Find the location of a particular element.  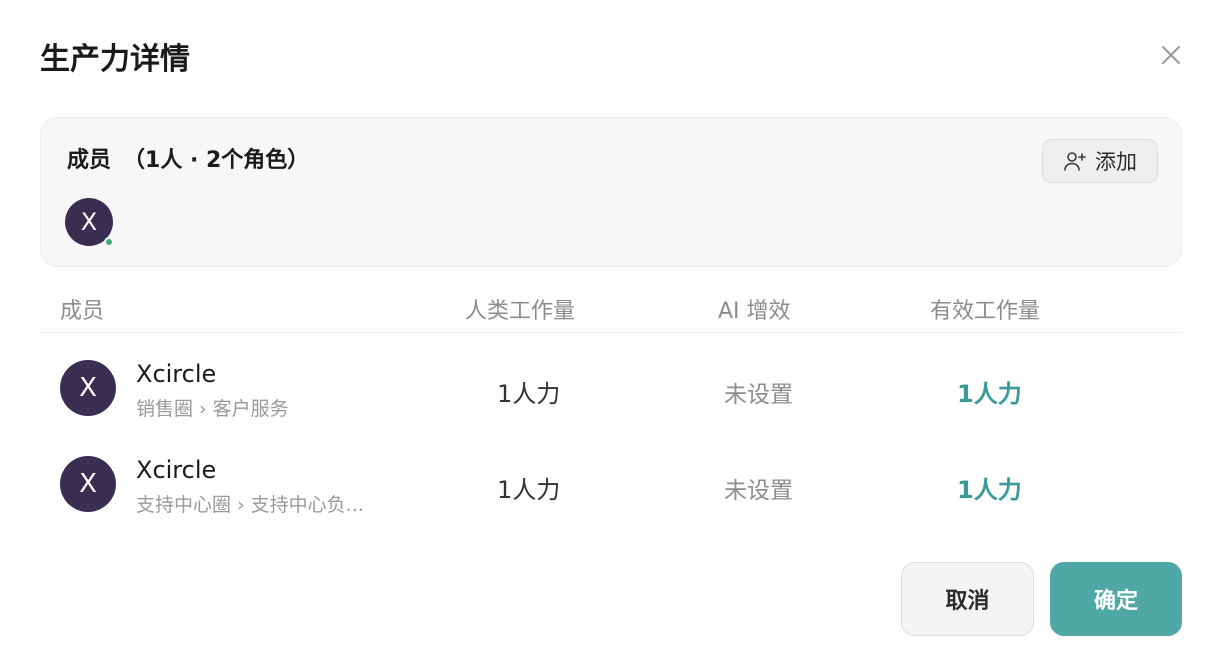

add-user-icon is located at coordinates (1075, 161).